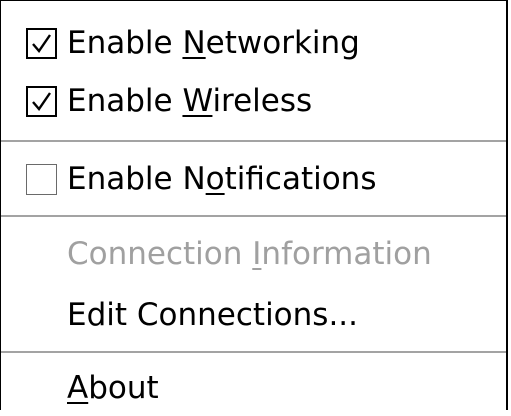 This screenshot has width=511, height=416. Describe the element at coordinates (253, 388) in the screenshot. I see `menu-item-about: About` at that location.